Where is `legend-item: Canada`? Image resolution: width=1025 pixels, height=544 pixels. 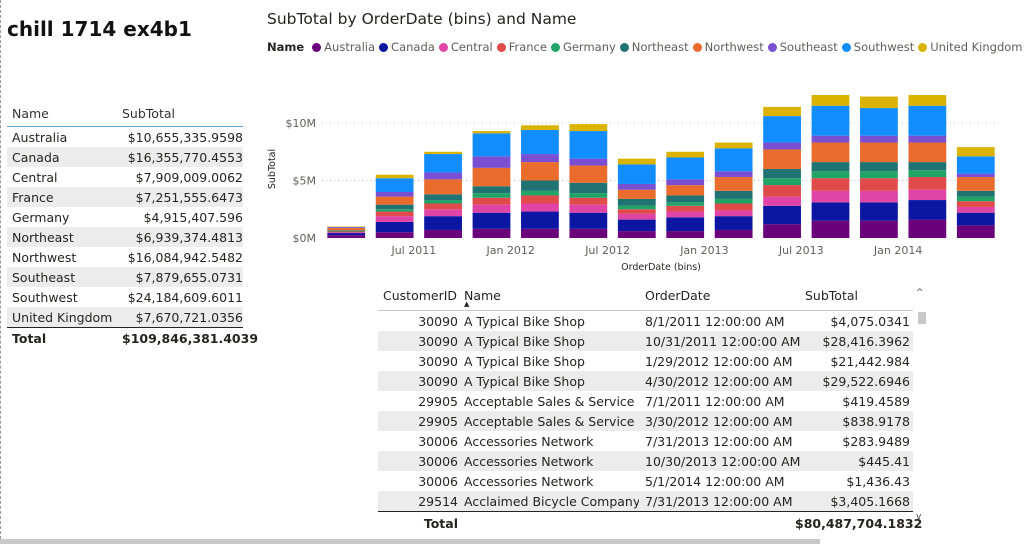
legend-item: Canada is located at coordinates (407, 47).